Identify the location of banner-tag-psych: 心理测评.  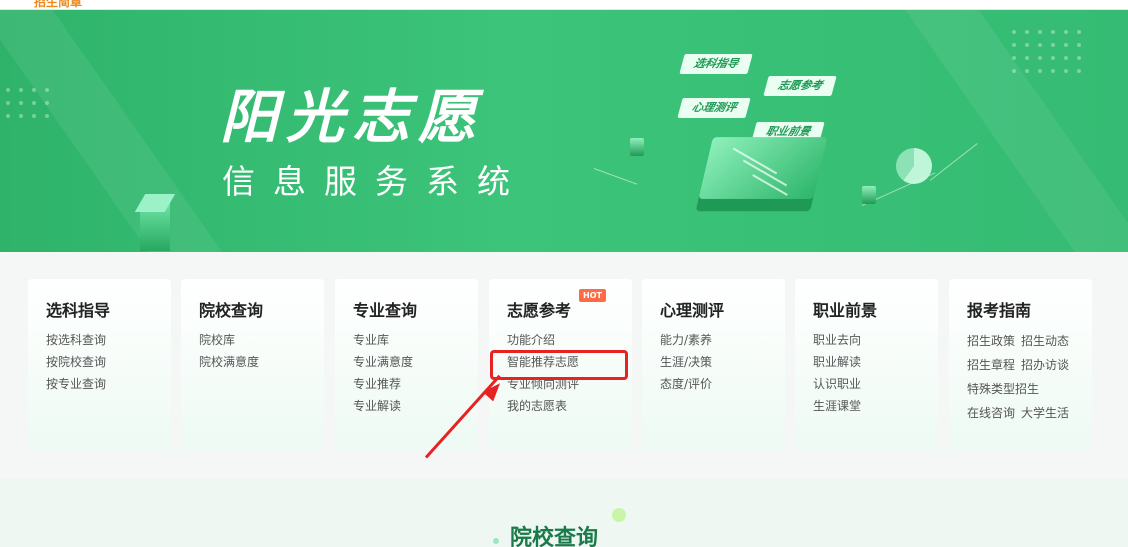
(714, 108).